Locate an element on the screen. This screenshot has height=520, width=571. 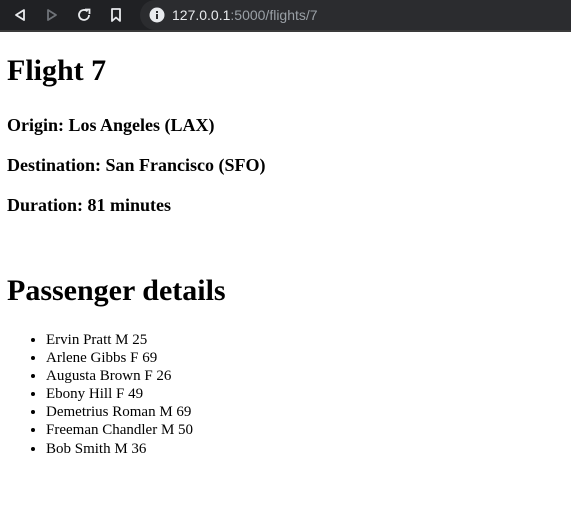
list-item: Bob Smith M 36 is located at coordinates (119, 449).